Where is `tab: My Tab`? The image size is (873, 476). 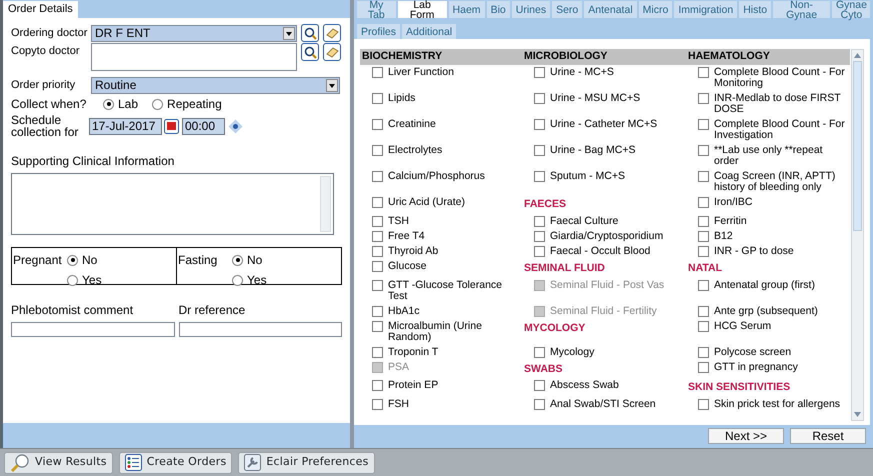 tab: My Tab is located at coordinates (376, 9).